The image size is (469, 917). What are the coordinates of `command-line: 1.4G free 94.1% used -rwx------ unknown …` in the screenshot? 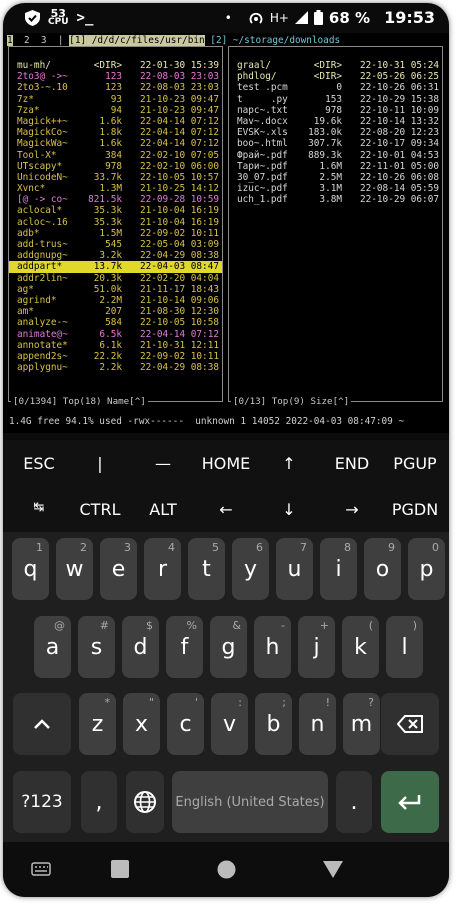 It's located at (206, 421).